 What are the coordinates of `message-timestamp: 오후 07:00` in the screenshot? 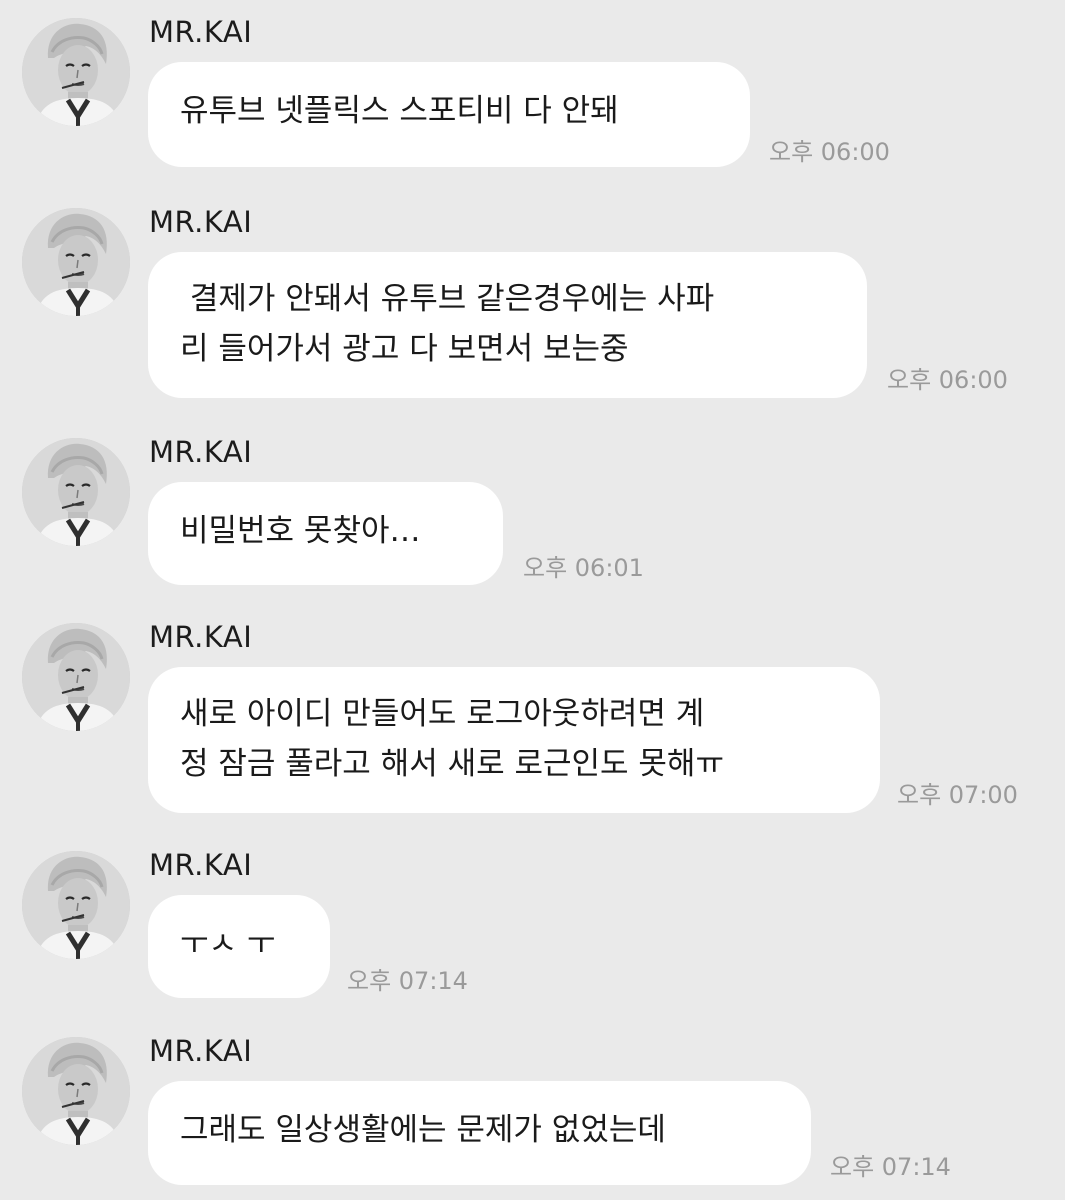 It's located at (957, 795).